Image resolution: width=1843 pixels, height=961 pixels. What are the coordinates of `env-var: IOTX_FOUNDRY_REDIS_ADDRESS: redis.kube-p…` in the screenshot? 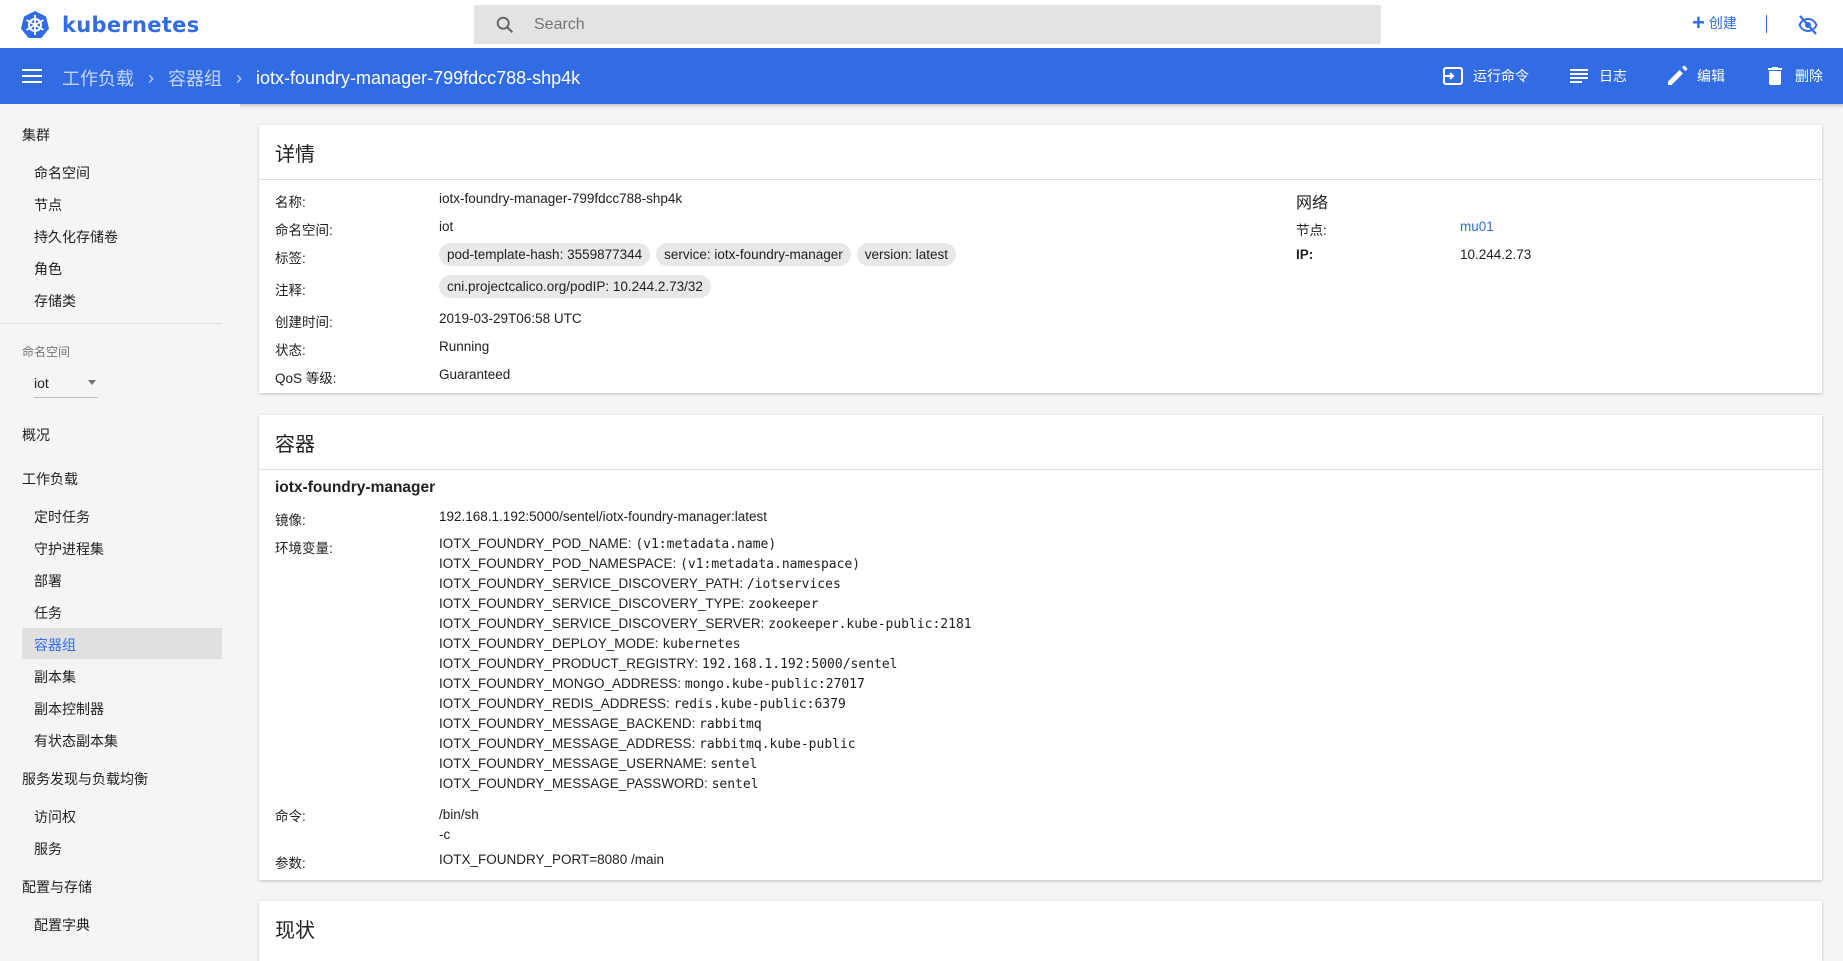 It's located at (642, 704).